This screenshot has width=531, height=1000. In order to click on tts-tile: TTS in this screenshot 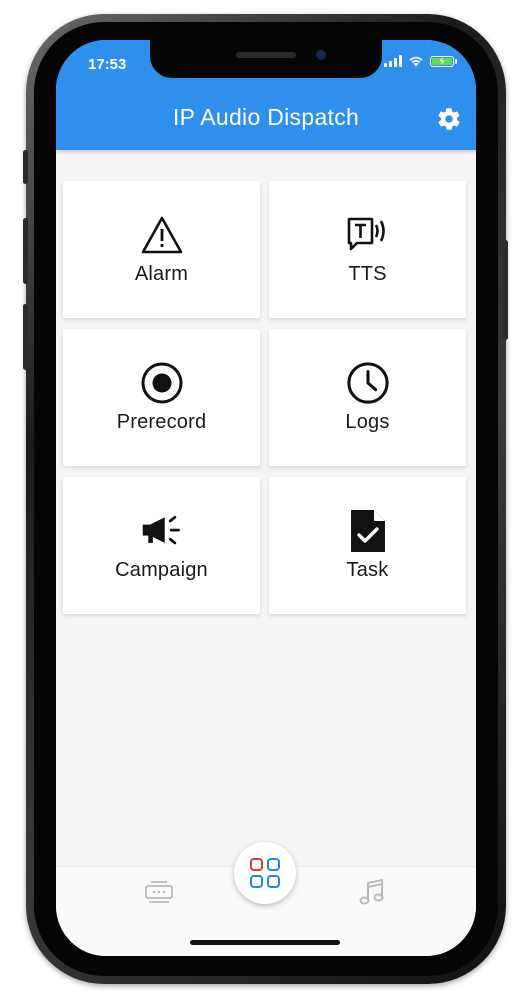, I will do `click(367, 249)`.